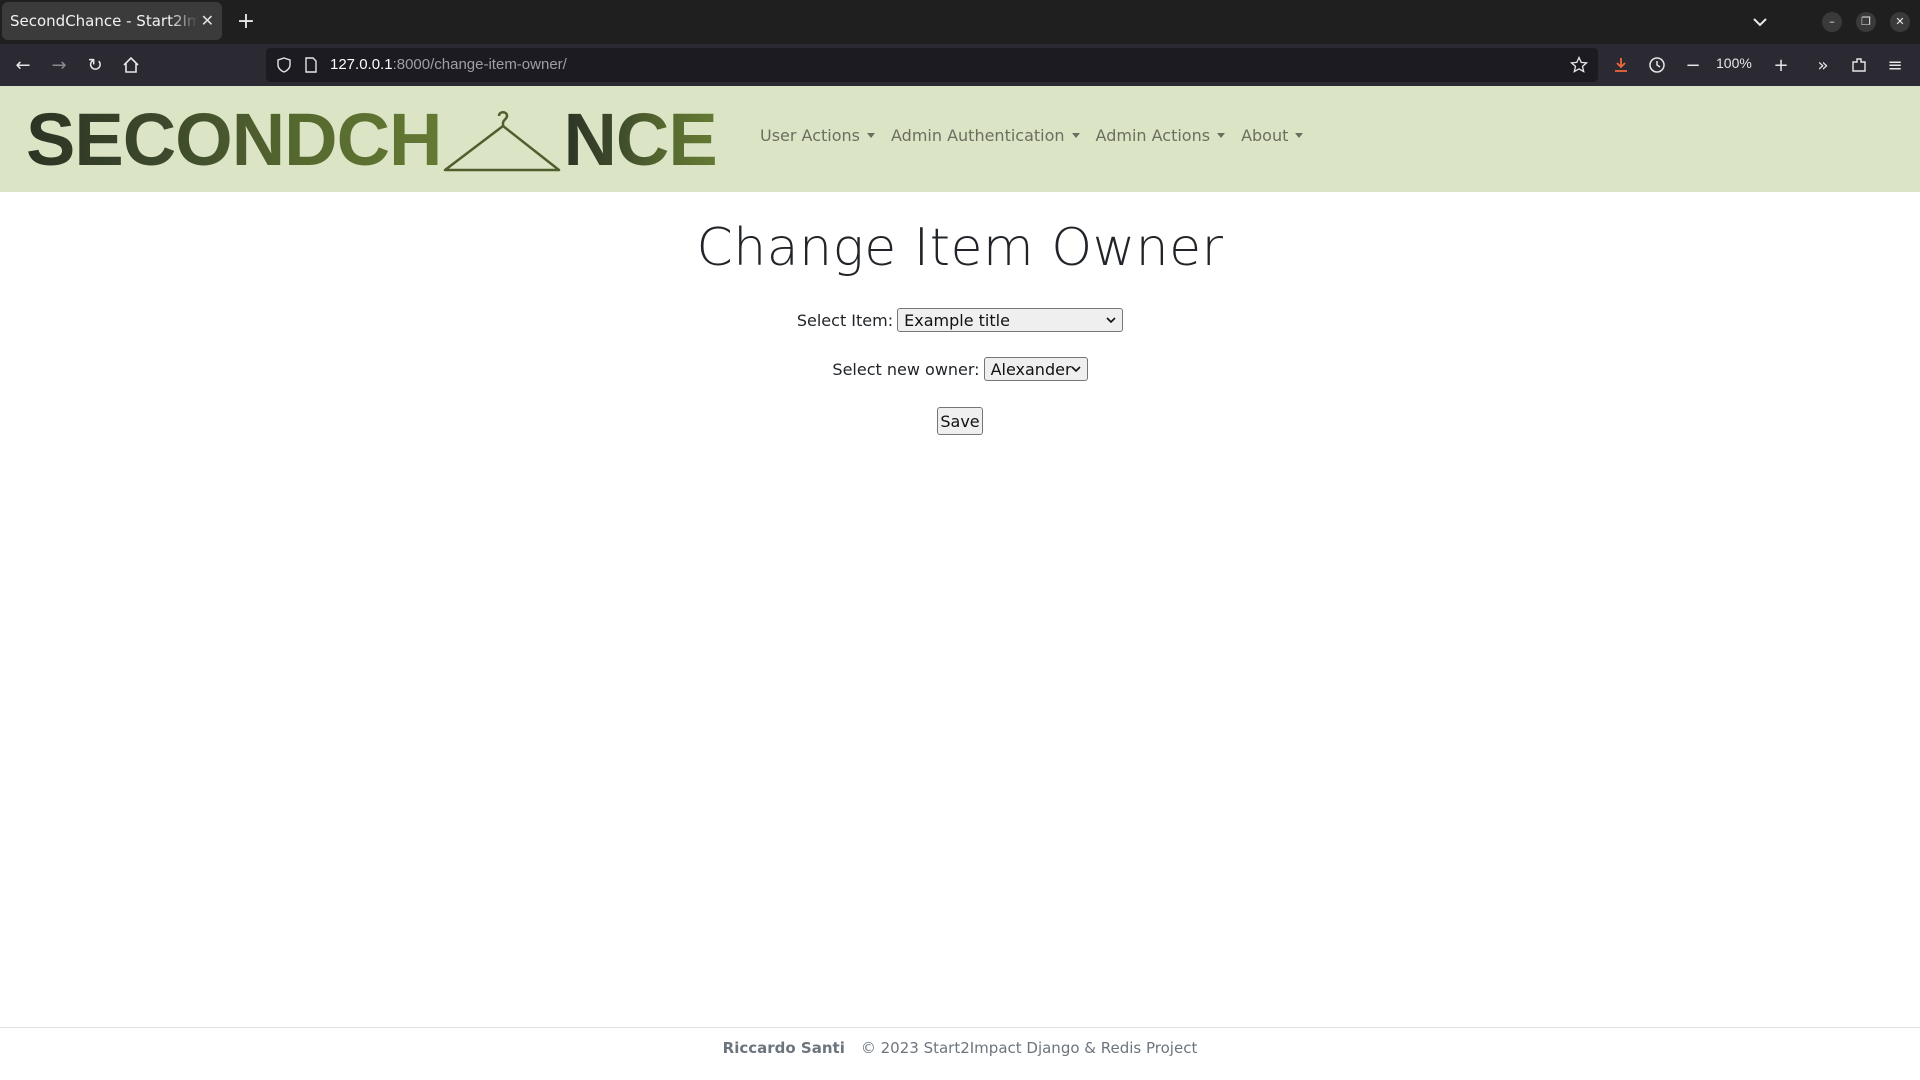  I want to click on hanger-icon, so click(502, 141).